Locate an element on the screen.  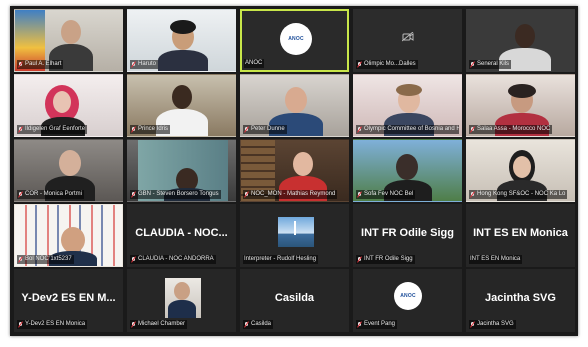
participant-tile: INT ES EN Monica INT ES EN Monica is located at coordinates (520, 235).